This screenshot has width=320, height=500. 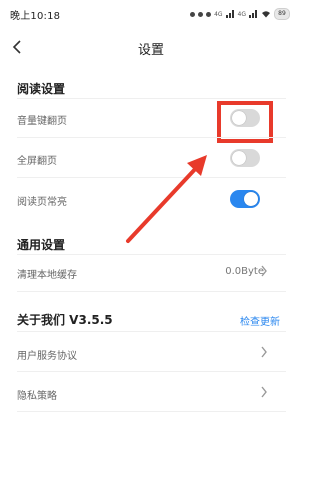 I want to click on check-update-link: 检查更新, so click(x=260, y=320).